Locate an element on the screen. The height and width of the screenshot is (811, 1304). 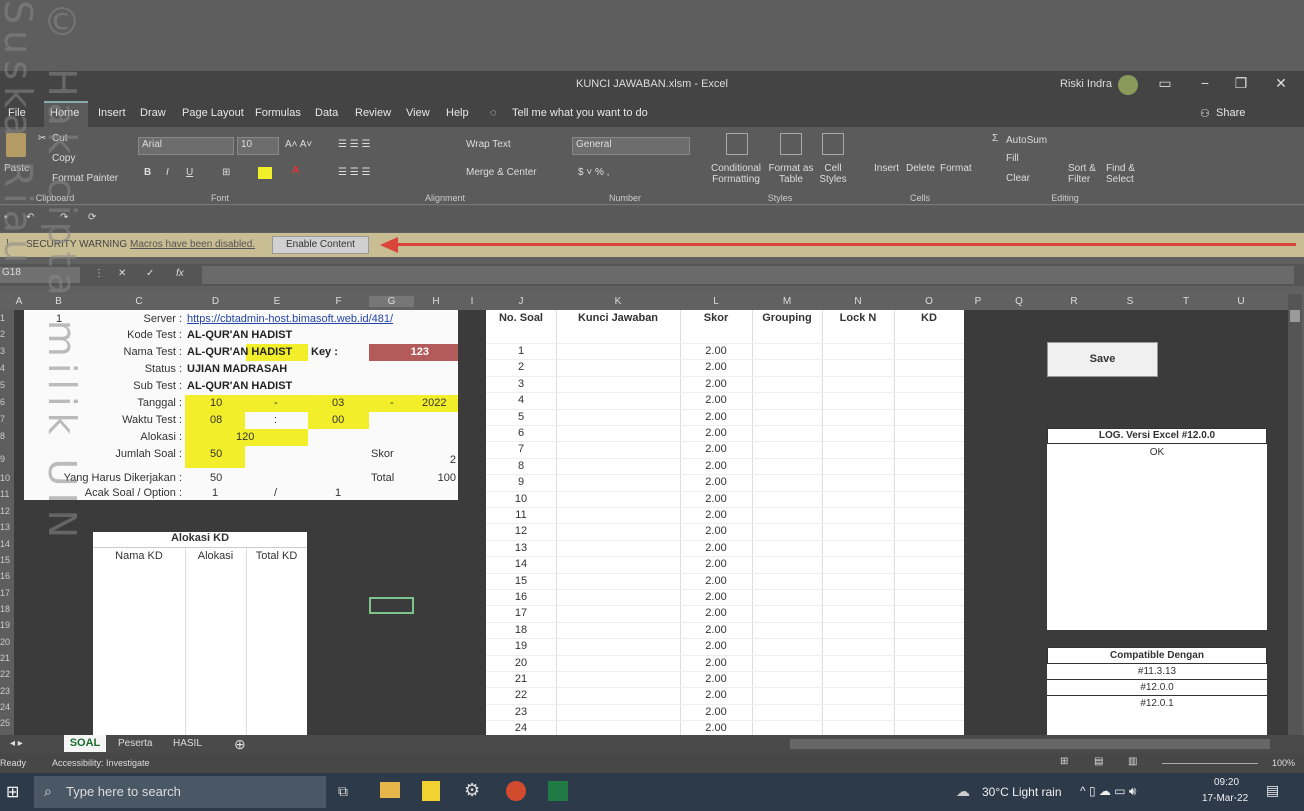
col-header: O is located at coordinates (929, 301).